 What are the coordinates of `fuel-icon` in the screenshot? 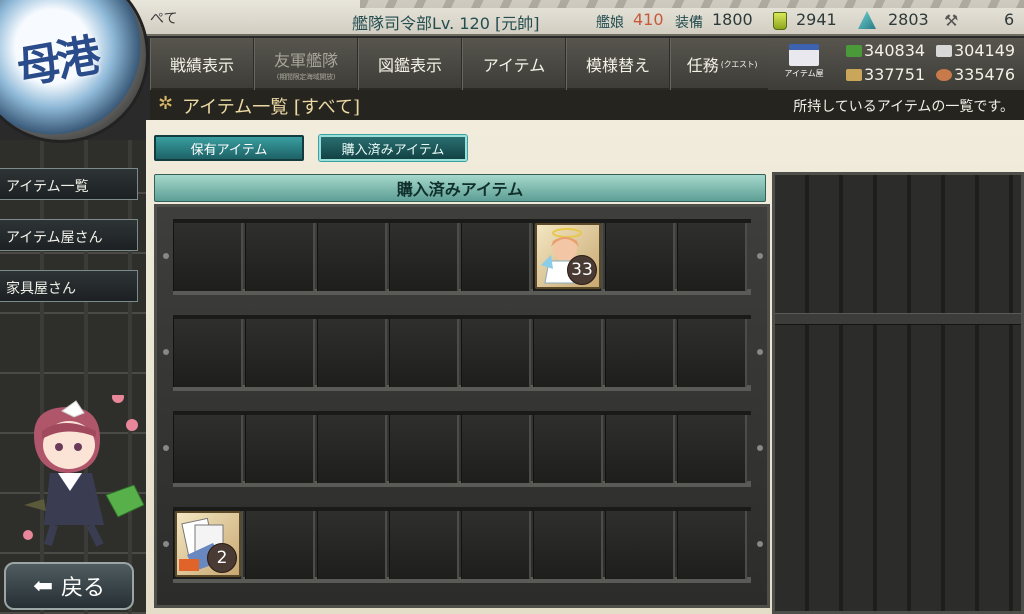 It's located at (854, 51).